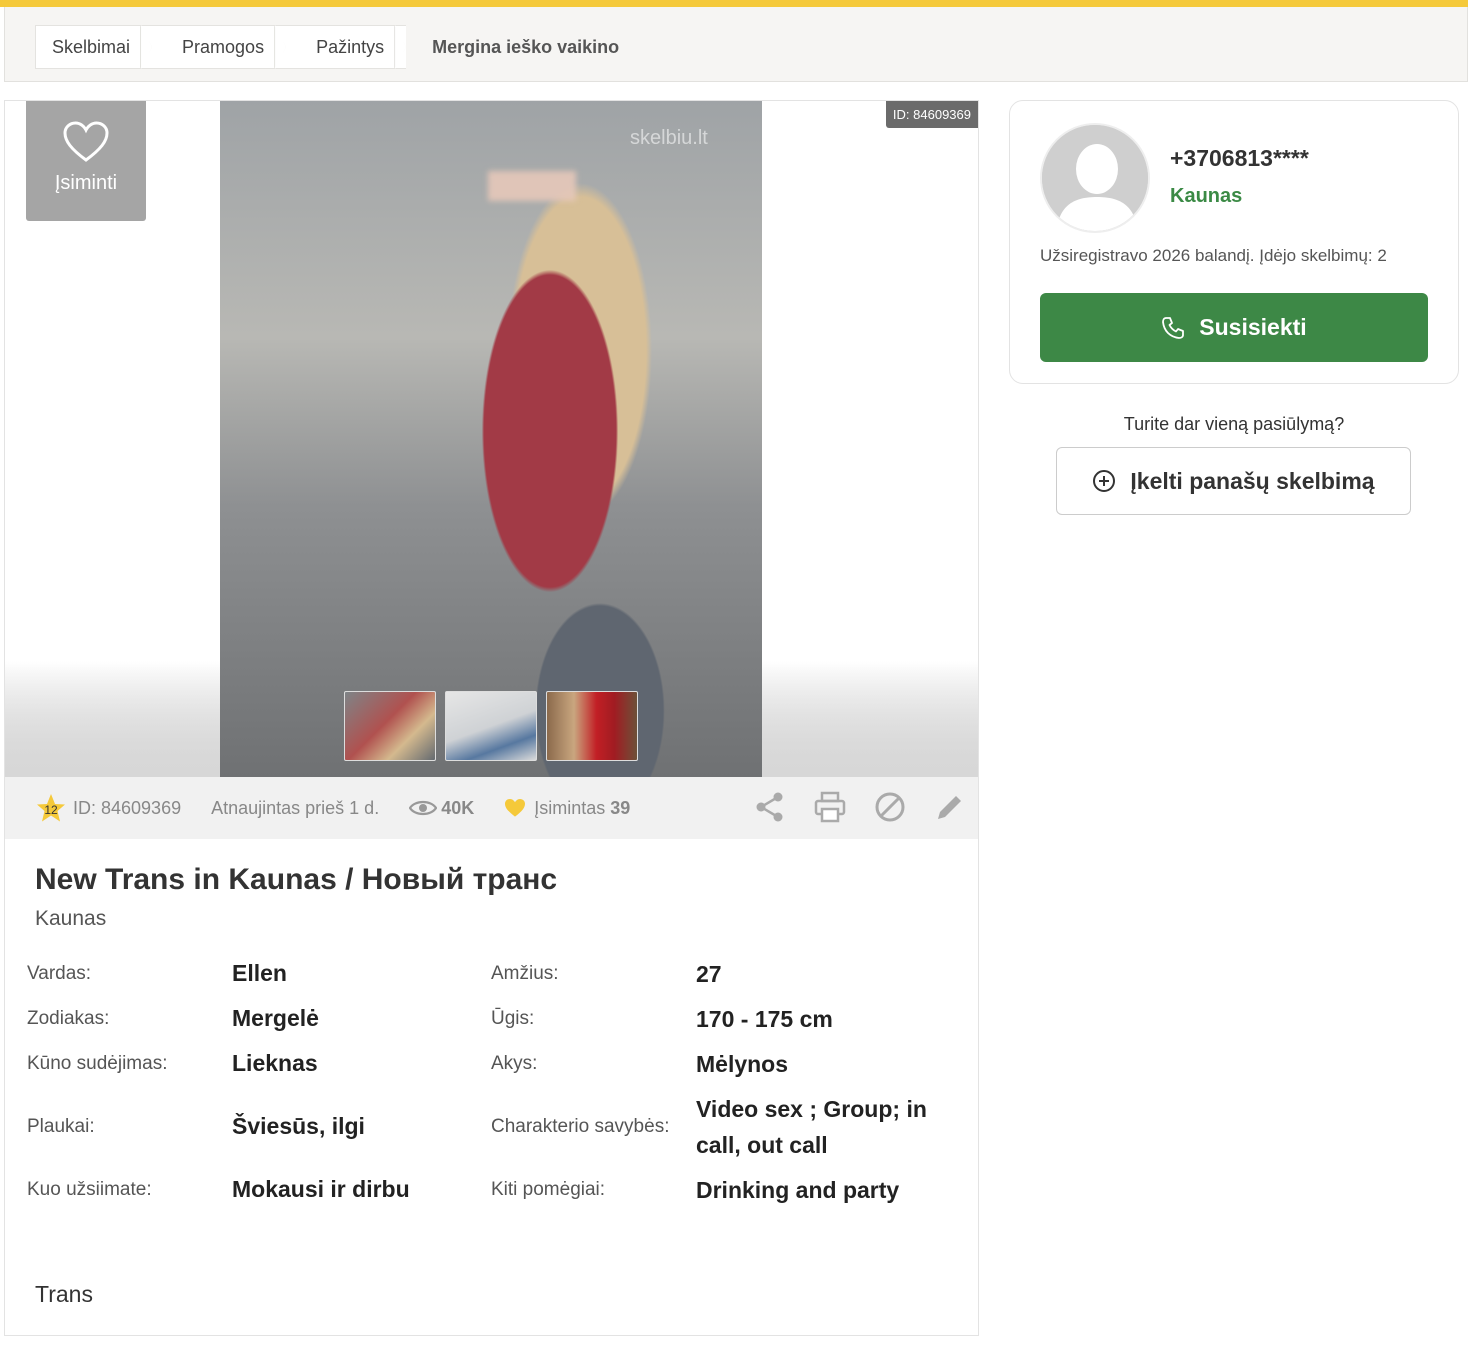 This screenshot has height=1348, width=1468. What do you see at coordinates (423, 808) in the screenshot?
I see `eye-icon` at bounding box center [423, 808].